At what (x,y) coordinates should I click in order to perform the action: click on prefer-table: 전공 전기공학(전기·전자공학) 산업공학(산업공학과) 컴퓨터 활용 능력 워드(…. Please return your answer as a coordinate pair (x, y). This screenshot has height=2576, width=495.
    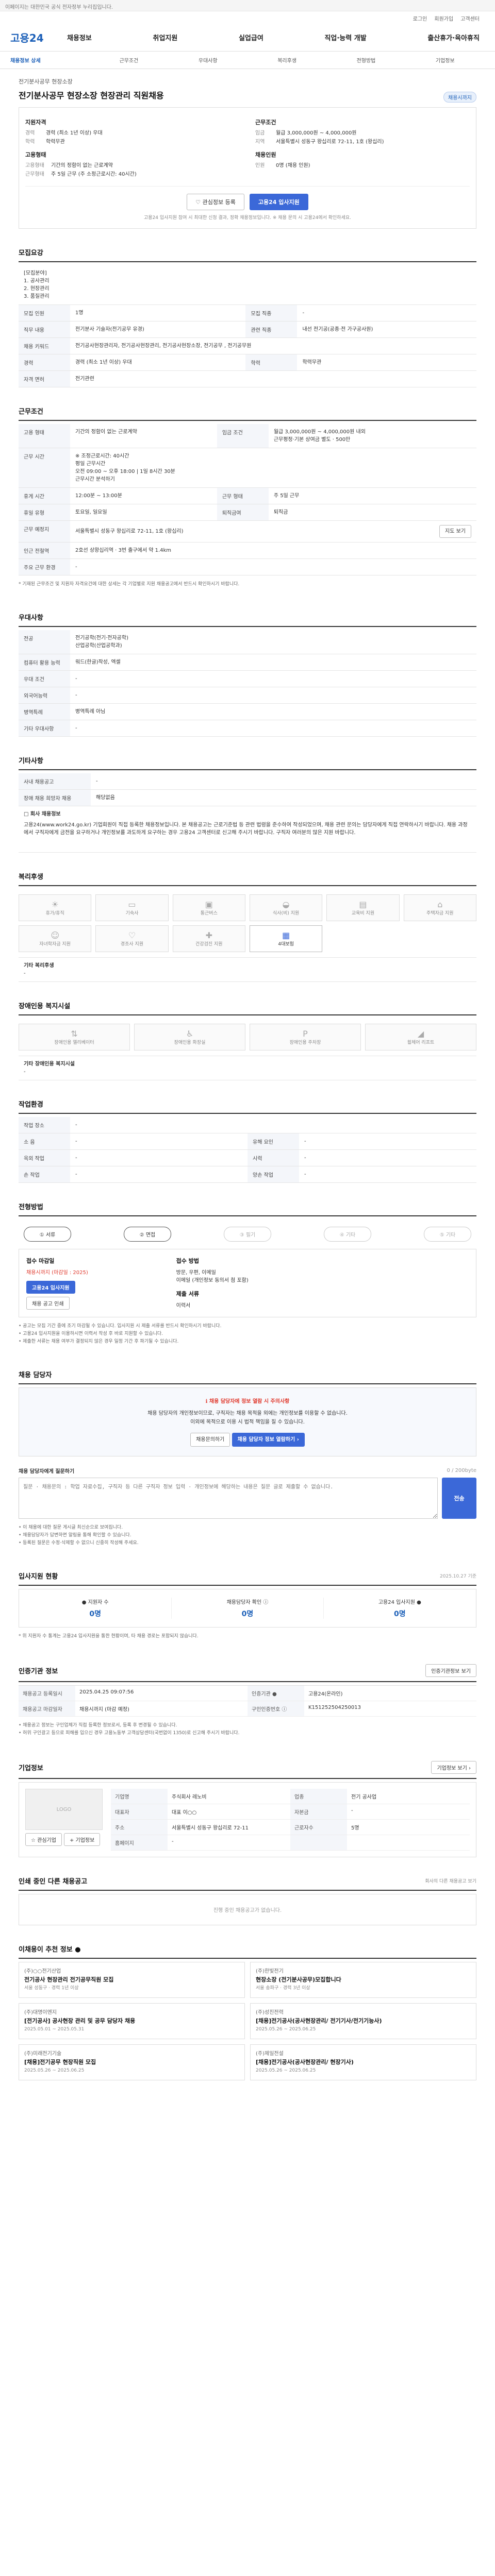
    Looking at the image, I should click on (247, 683).